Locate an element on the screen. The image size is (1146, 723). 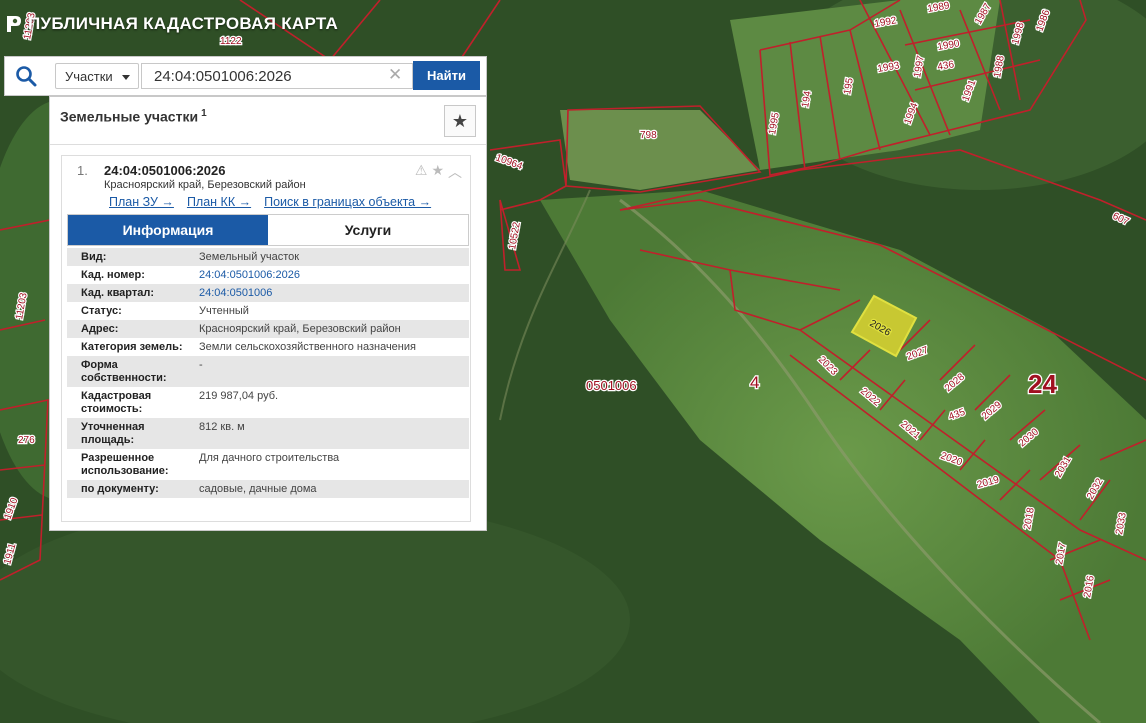
cad-quarter-link: 24:04:0501006 is located at coordinates (334, 293).